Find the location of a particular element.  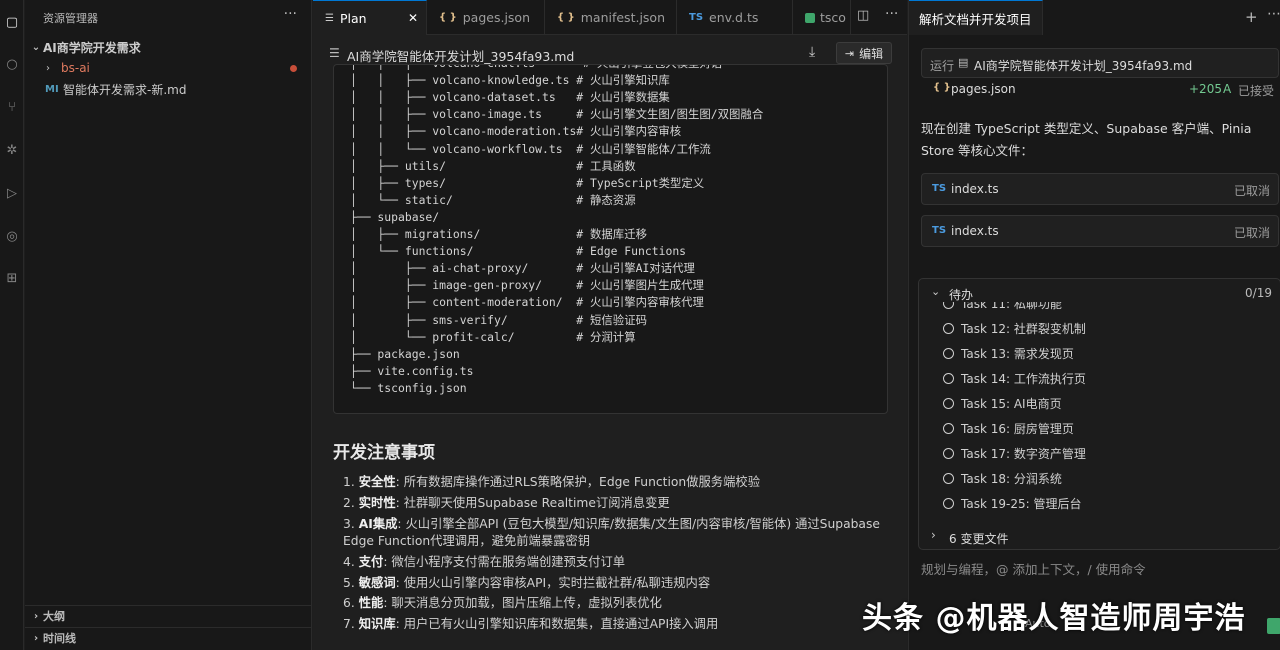

blocks-icon: ⊞ is located at coordinates (12, 278).